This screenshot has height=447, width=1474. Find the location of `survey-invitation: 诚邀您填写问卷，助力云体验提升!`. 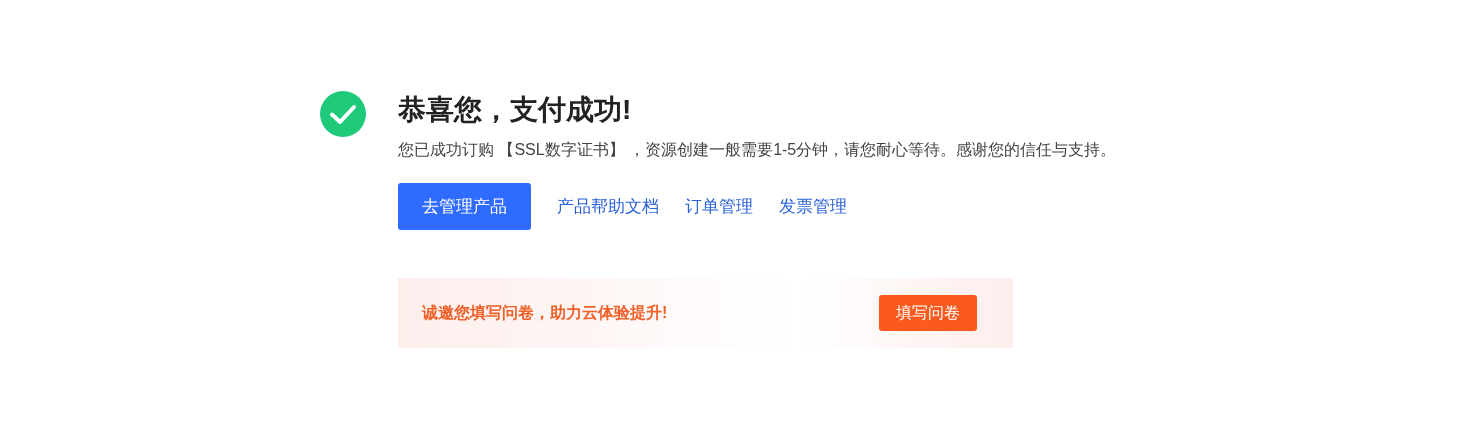

survey-invitation: 诚邀您填写问卷，助力云体验提升! is located at coordinates (545, 313).